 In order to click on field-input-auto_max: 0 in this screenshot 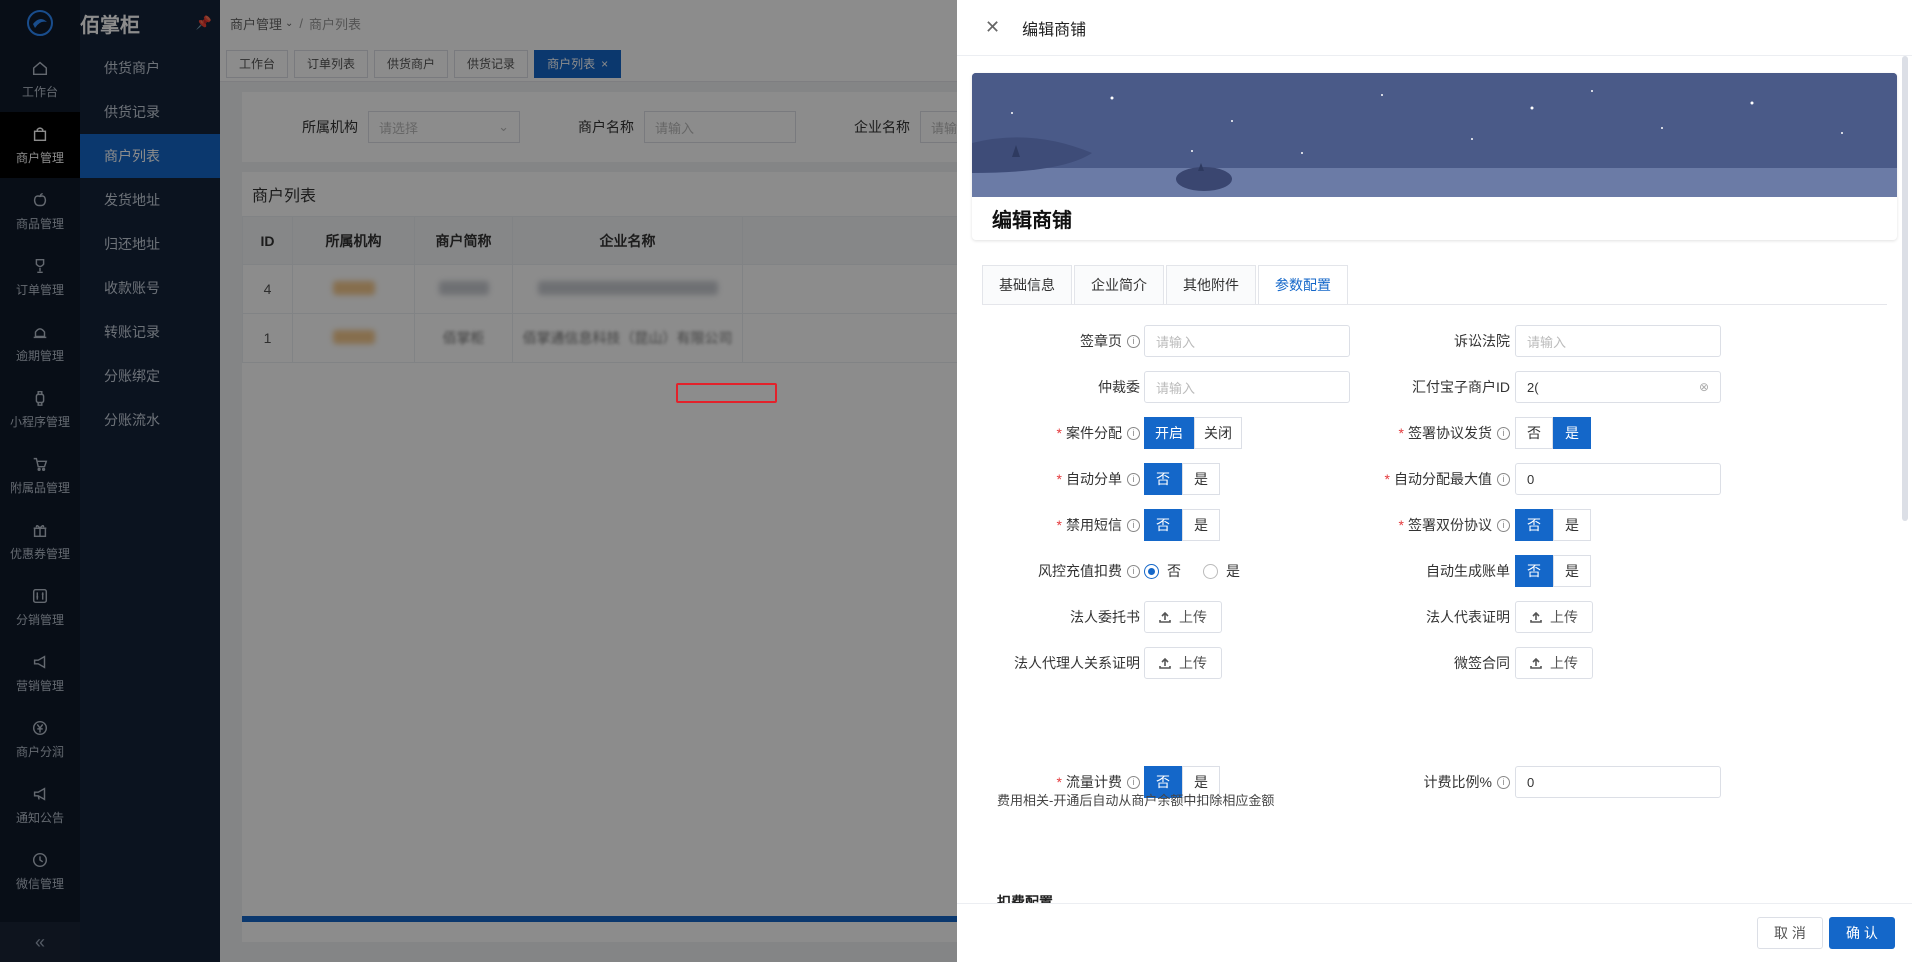, I will do `click(1618, 479)`.